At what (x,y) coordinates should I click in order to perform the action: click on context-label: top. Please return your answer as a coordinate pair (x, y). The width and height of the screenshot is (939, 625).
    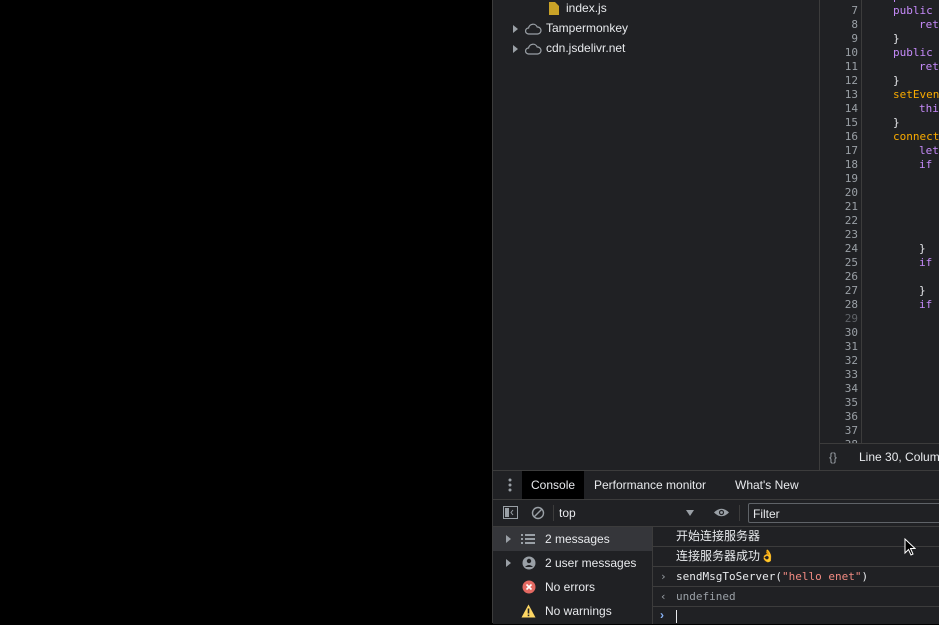
    Looking at the image, I should click on (567, 513).